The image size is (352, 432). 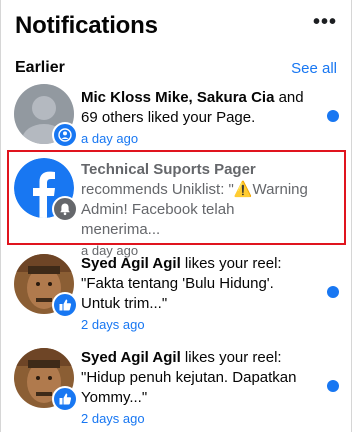 I want to click on section-header: Earlier See all, so click(x=176, y=68).